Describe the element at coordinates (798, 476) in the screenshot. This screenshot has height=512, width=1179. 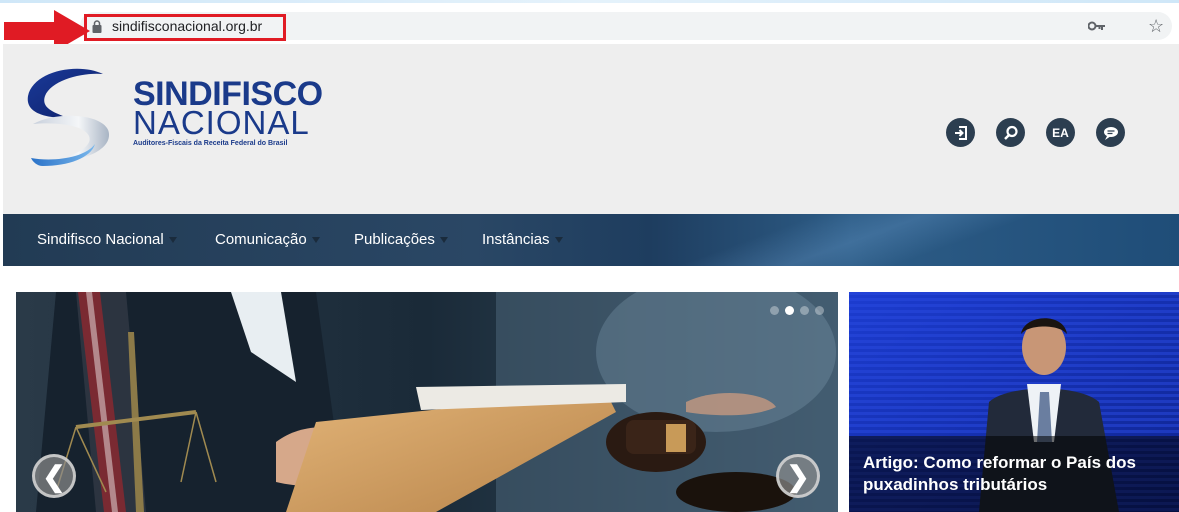
I see `slider-next-button: ❯` at that location.